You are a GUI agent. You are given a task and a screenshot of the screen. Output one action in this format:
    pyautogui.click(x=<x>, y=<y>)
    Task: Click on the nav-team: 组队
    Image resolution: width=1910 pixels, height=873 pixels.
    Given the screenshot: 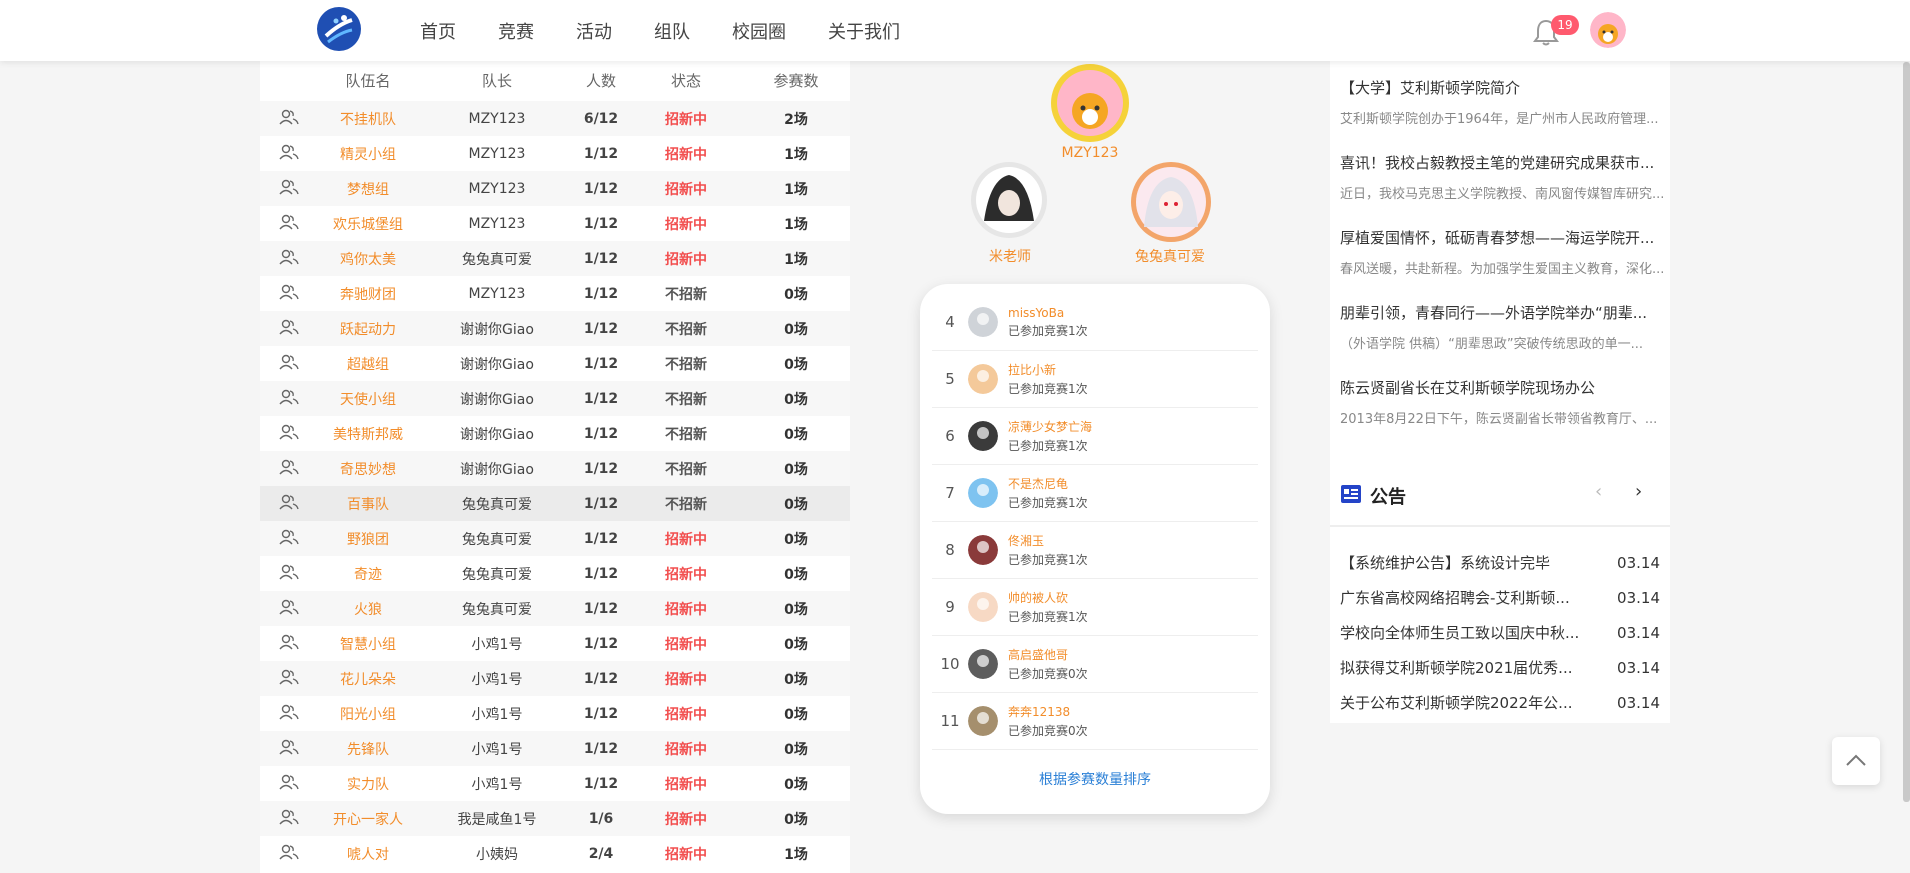 What is the action you would take?
    pyautogui.click(x=672, y=31)
    